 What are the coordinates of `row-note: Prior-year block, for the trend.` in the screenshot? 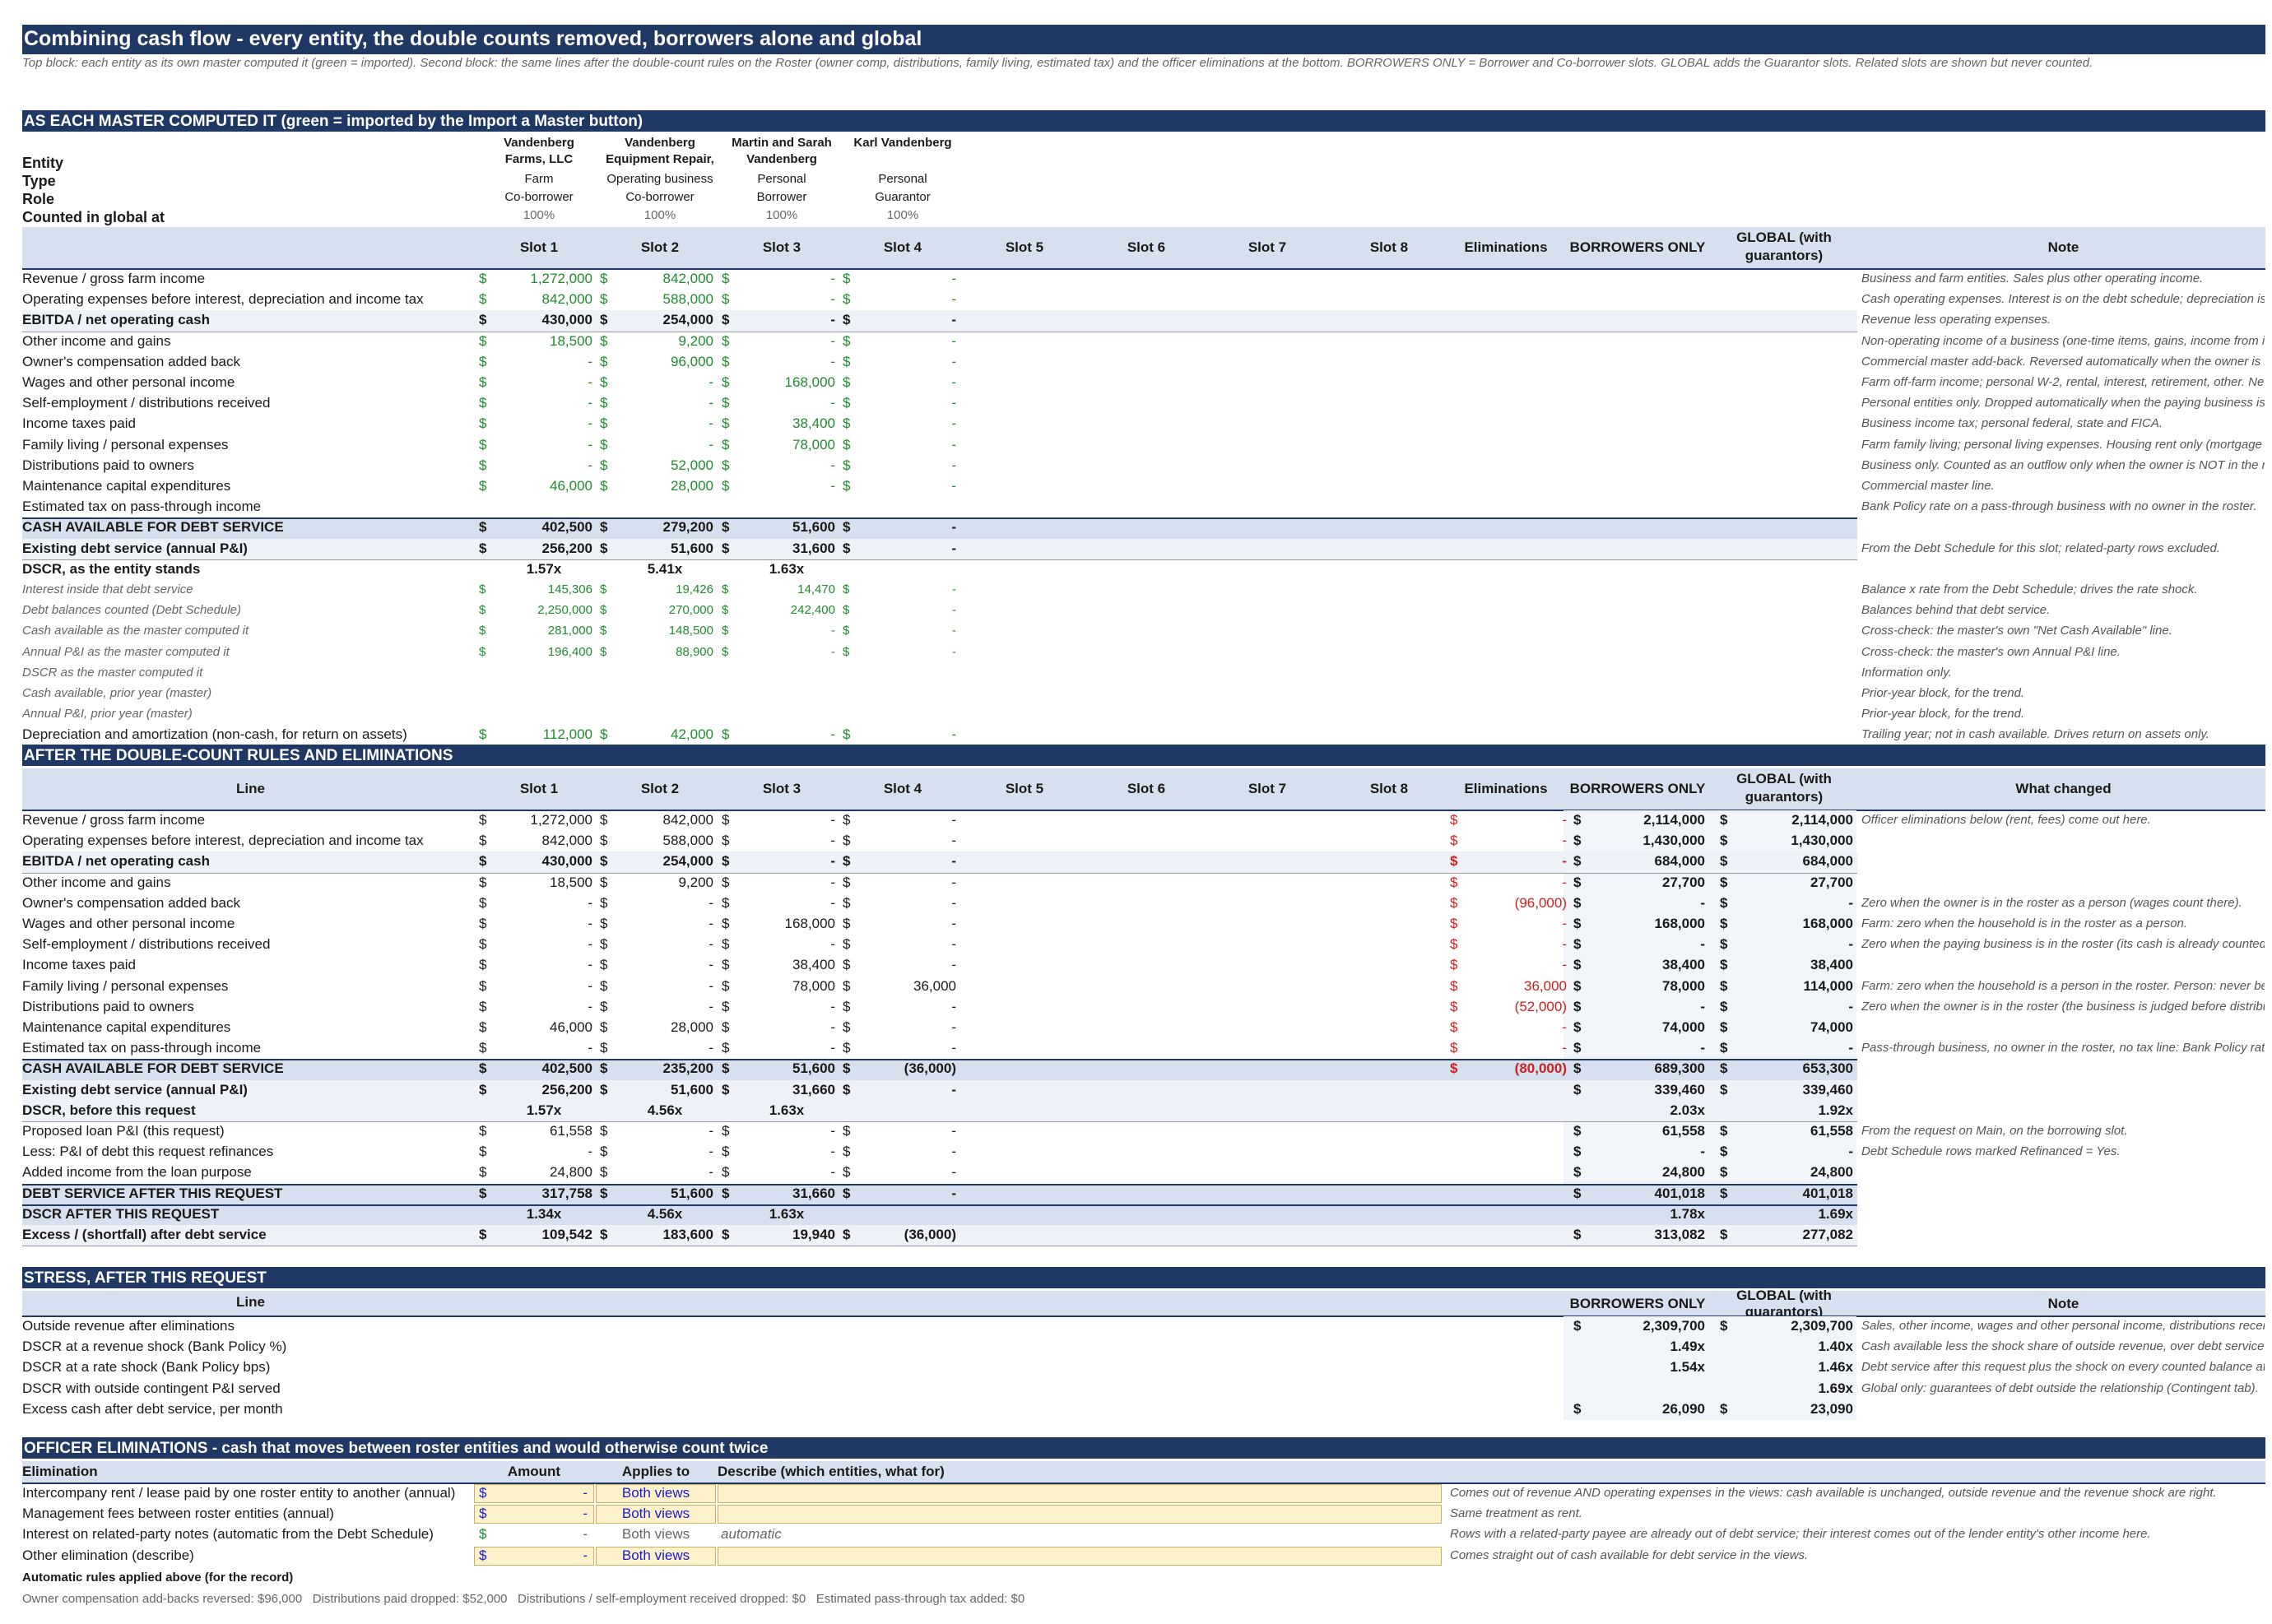 It's located at (1943, 714).